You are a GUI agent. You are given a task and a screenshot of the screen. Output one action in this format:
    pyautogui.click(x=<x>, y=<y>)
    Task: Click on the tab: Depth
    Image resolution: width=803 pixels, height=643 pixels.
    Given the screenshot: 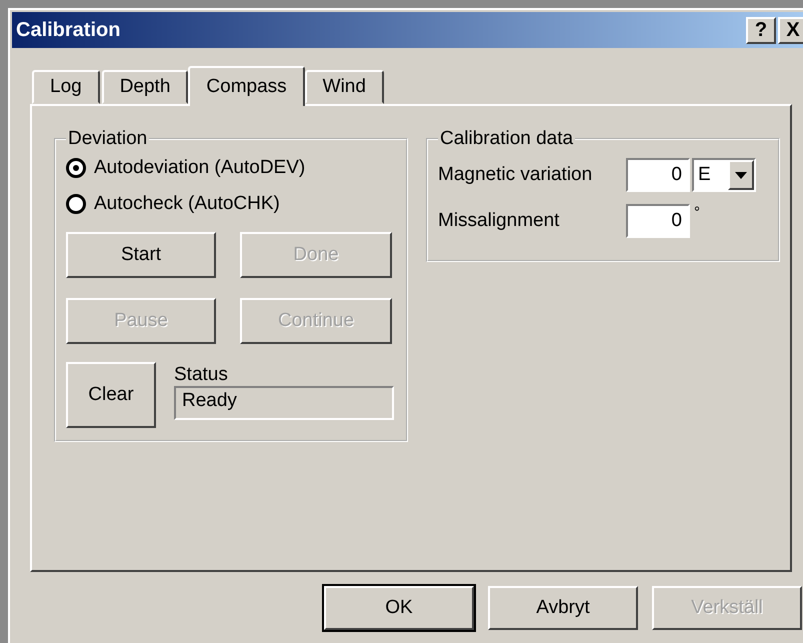 What is the action you would take?
    pyautogui.click(x=145, y=87)
    